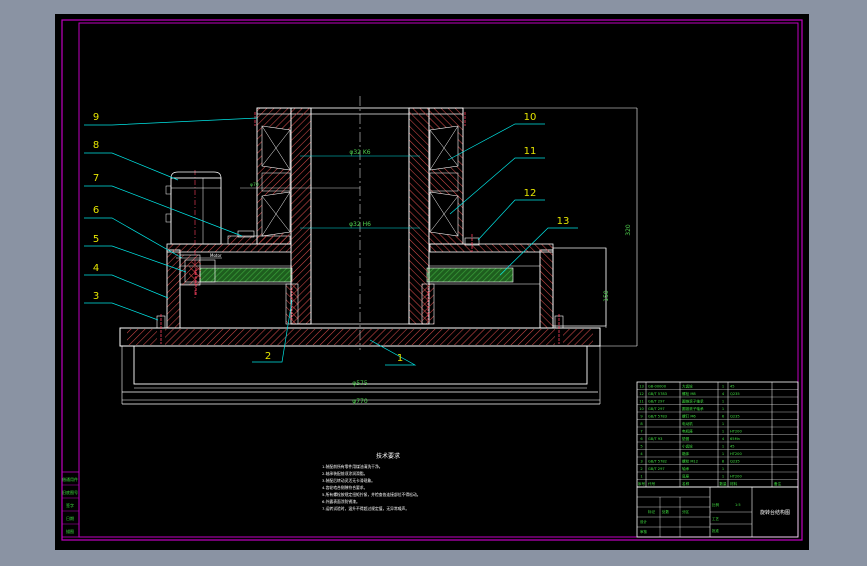 This screenshot has height=566, width=867. Describe the element at coordinates (641, 402) in the screenshot. I see `bom-cell: 11` at that location.